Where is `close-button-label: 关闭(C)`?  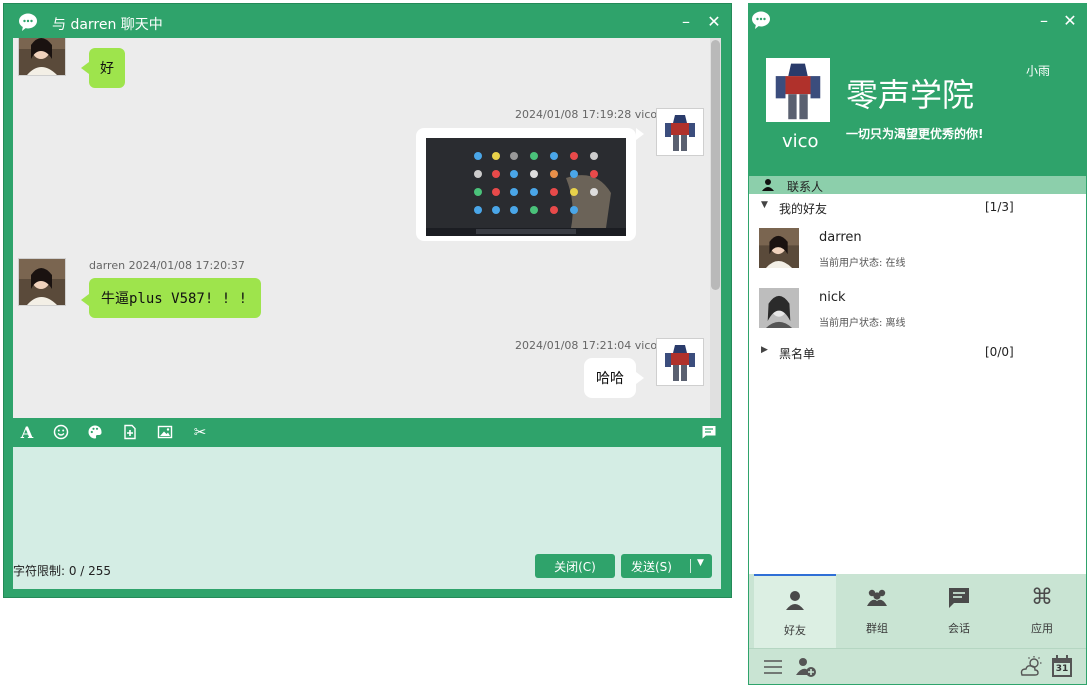
close-button-label: 关闭(C) is located at coordinates (575, 566).